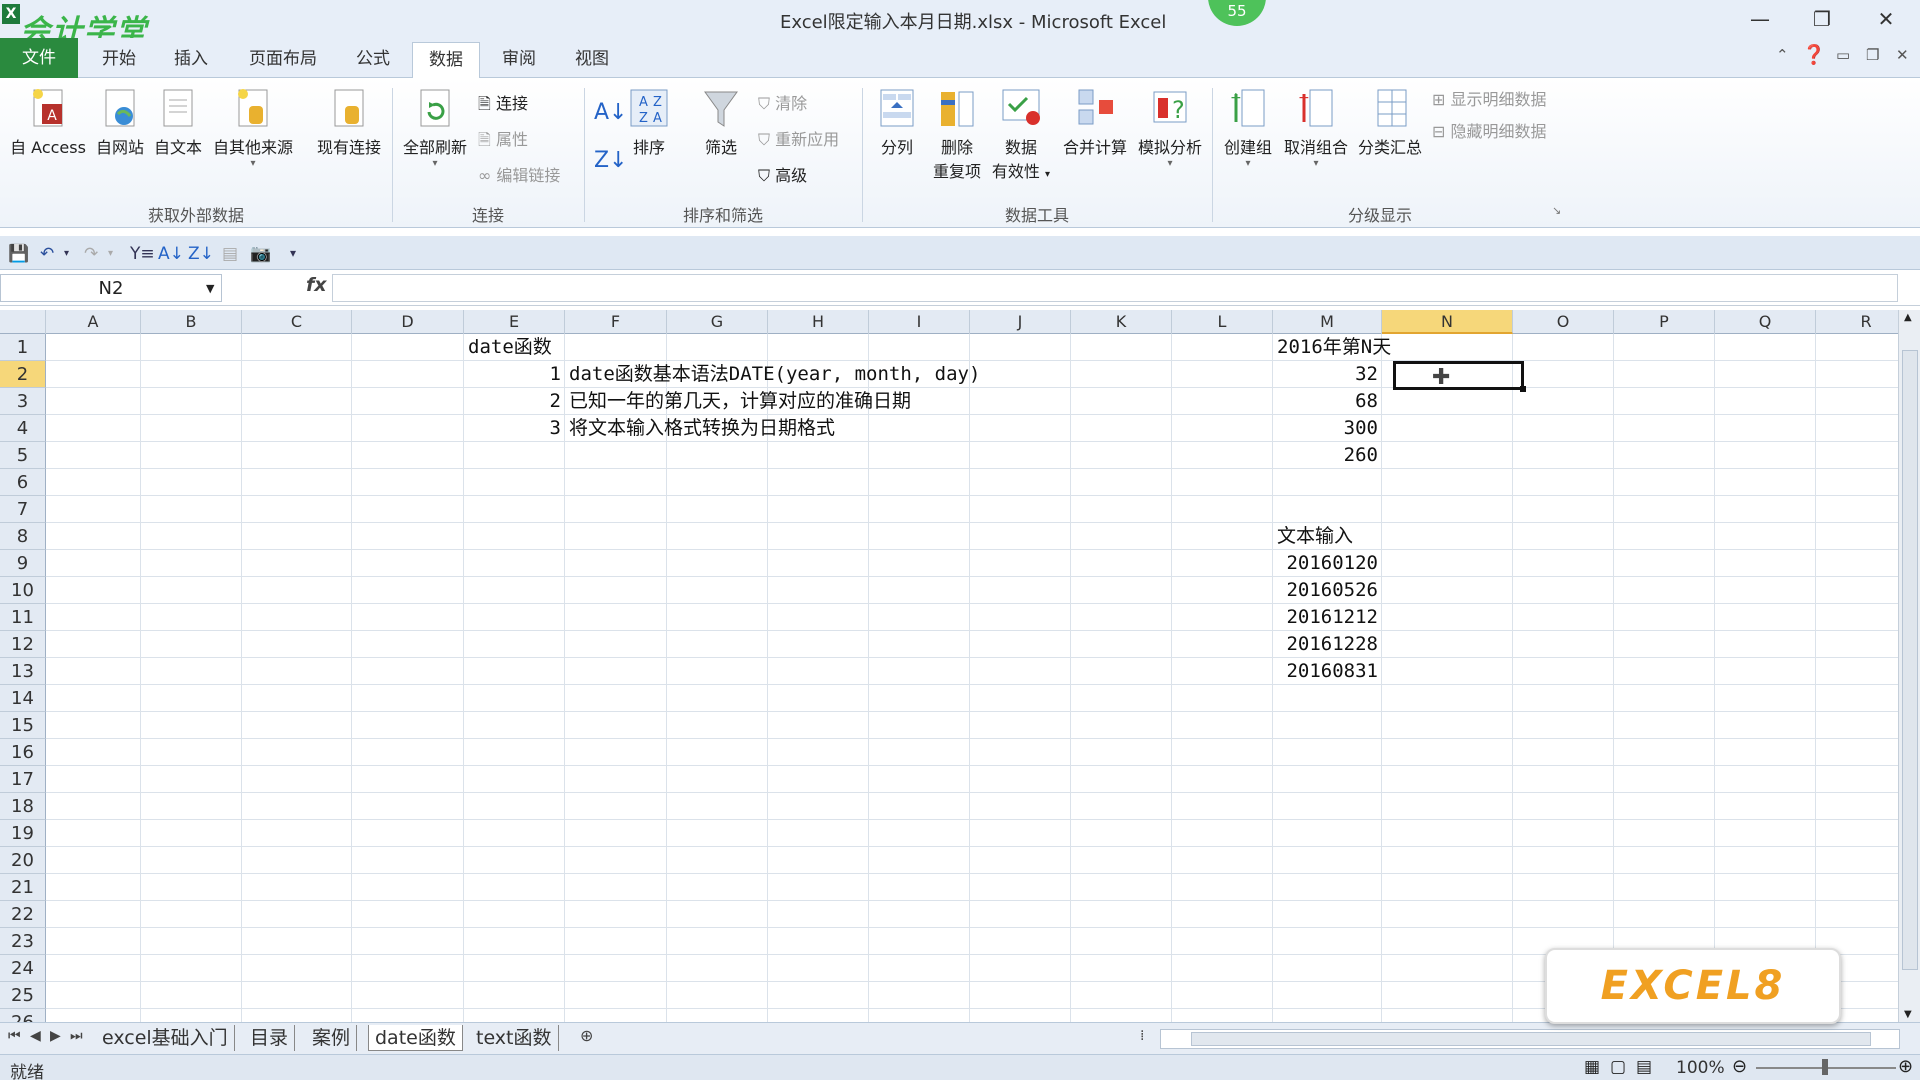  Describe the element at coordinates (66, 253) in the screenshot. I see `undo-dropdown-icon: ▾` at that location.